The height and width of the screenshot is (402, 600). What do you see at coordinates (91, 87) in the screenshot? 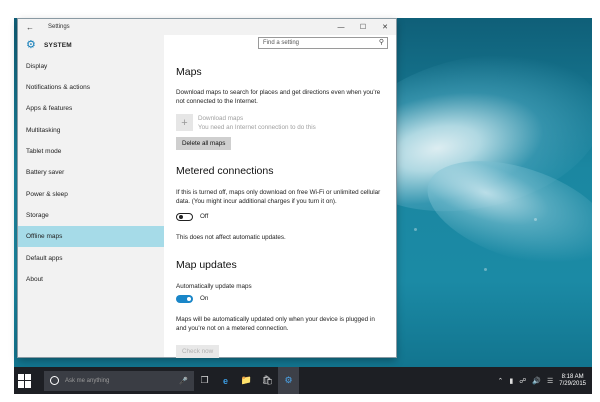
I see `sidebar-item-notifications: Notifications & actions` at bounding box center [91, 87].